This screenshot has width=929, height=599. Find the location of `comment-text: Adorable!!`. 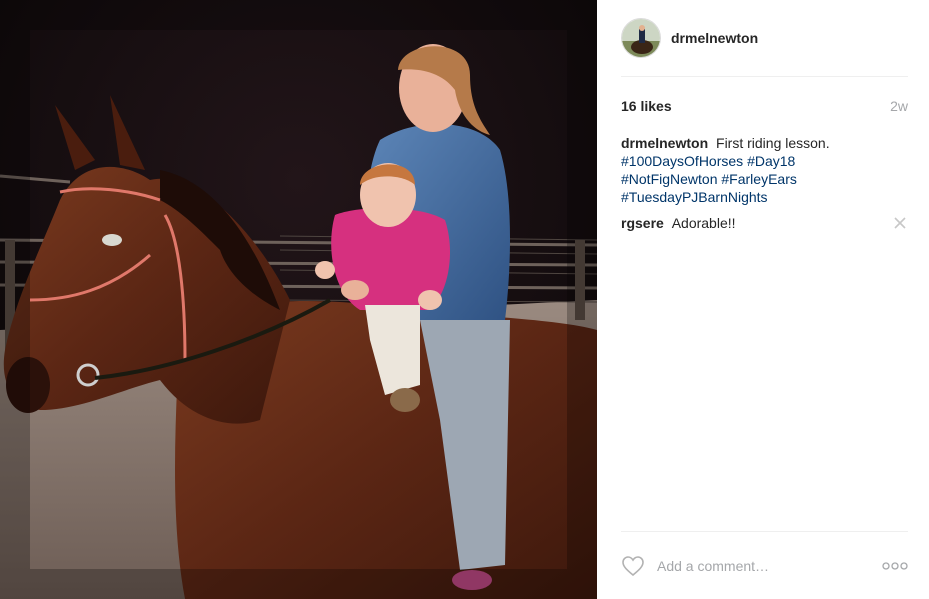

comment-text: Adorable!! is located at coordinates (703, 223).